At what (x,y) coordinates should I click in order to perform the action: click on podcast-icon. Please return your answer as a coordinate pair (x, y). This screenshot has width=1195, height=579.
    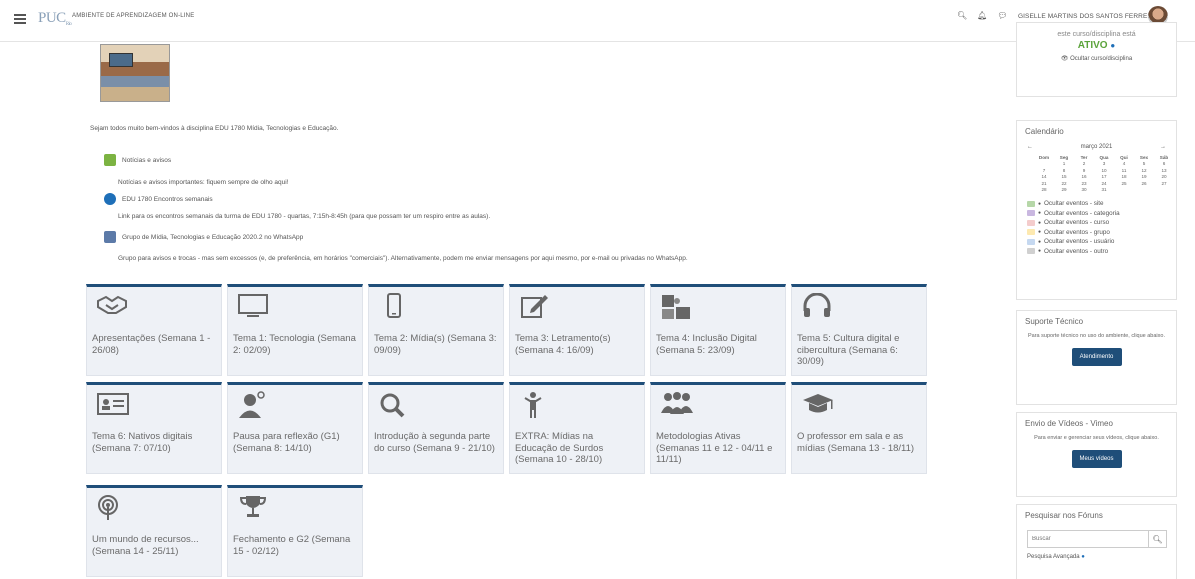
    Looking at the image, I should click on (111, 507).